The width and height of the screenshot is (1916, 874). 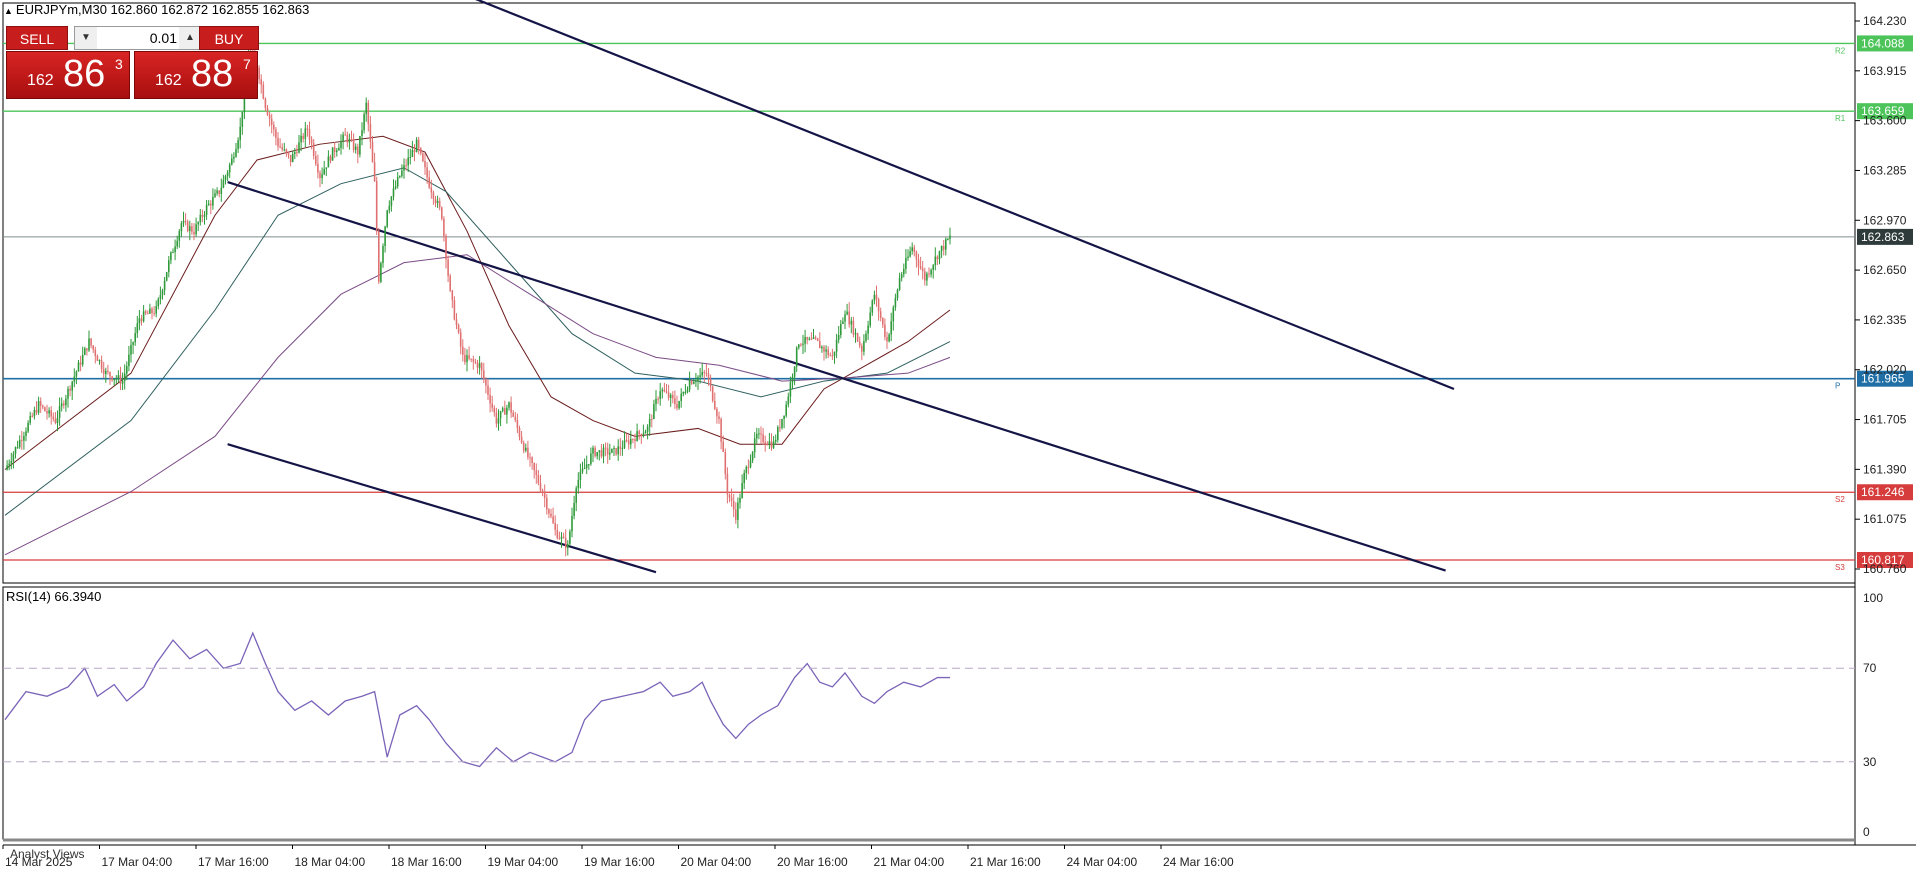 What do you see at coordinates (8, 11) in the screenshot?
I see `collapse-triangle-icon: ▲` at bounding box center [8, 11].